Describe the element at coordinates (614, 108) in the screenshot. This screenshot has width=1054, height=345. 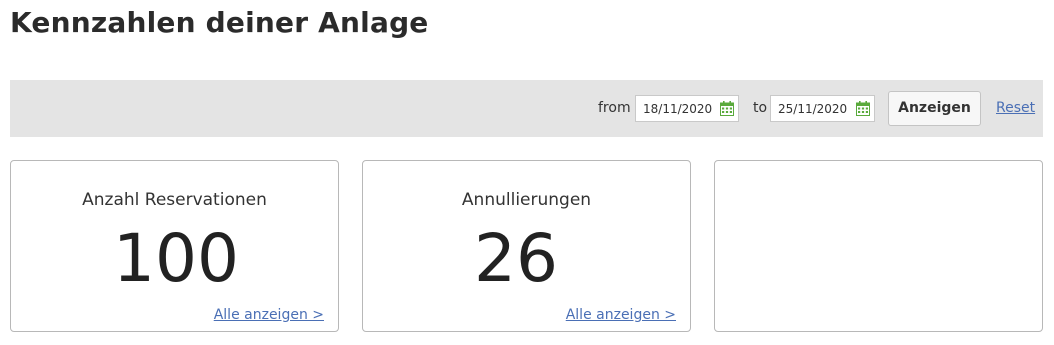
I see `from-label: from` at that location.